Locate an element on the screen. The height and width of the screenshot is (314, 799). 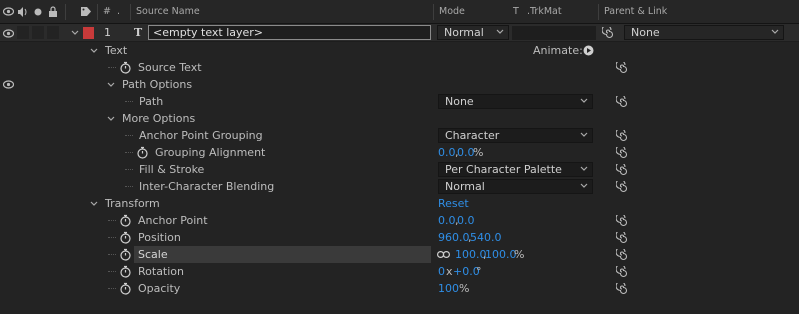
column-number: # is located at coordinates (107, 12).